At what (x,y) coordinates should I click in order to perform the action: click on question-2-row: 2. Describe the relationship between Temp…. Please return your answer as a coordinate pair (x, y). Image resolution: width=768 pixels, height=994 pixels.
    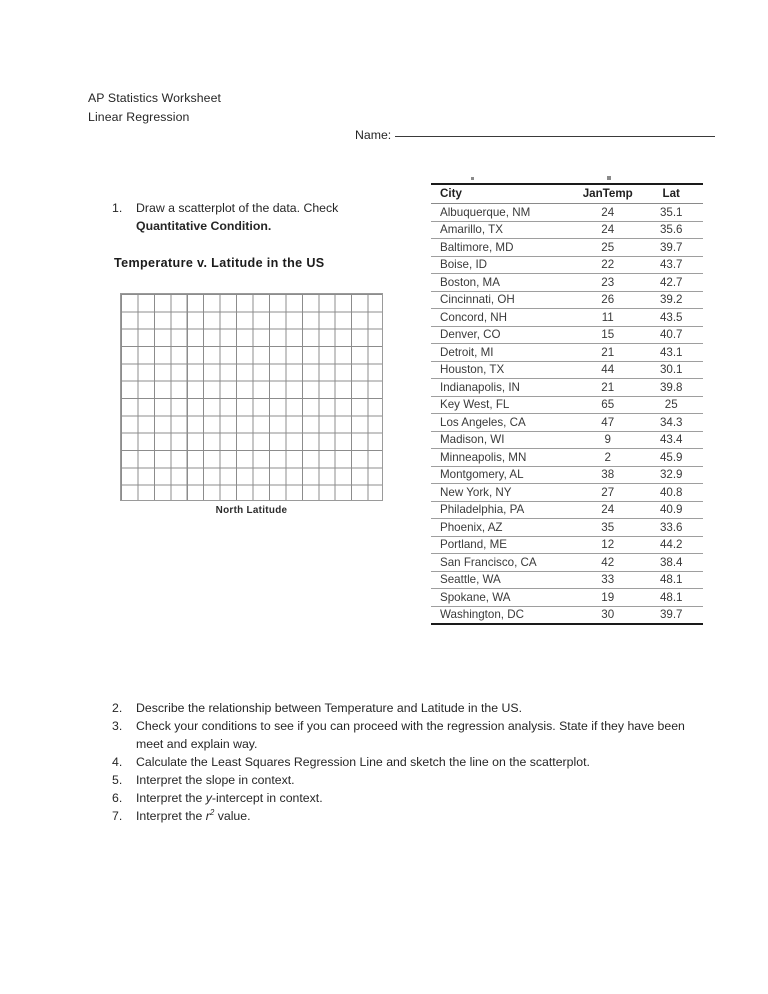
    Looking at the image, I should click on (402, 709).